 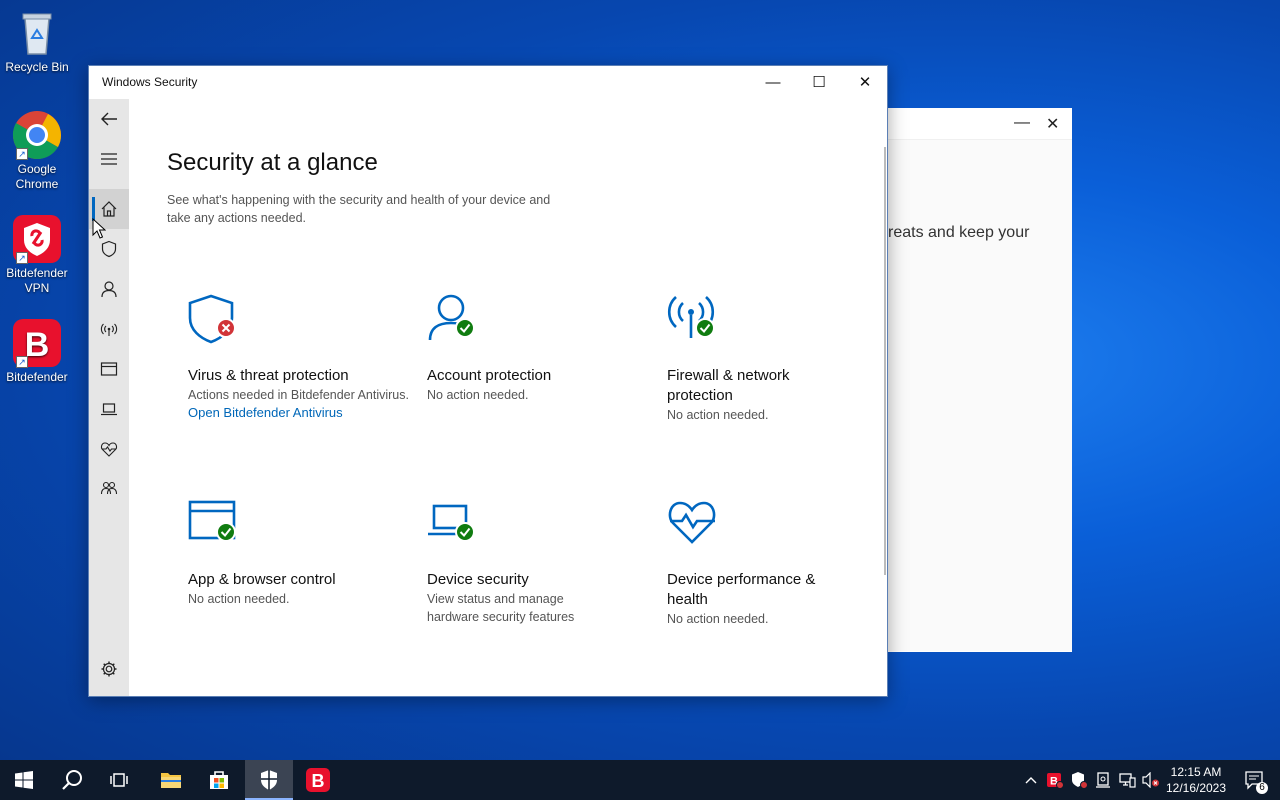 What do you see at coordinates (489, 375) in the screenshot?
I see `card-title: Account protection` at bounding box center [489, 375].